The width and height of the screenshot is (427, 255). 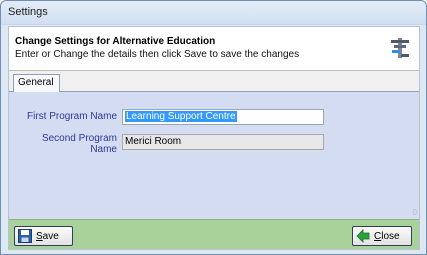 I want to click on first-program-input: Learning Support Centre, so click(x=223, y=117).